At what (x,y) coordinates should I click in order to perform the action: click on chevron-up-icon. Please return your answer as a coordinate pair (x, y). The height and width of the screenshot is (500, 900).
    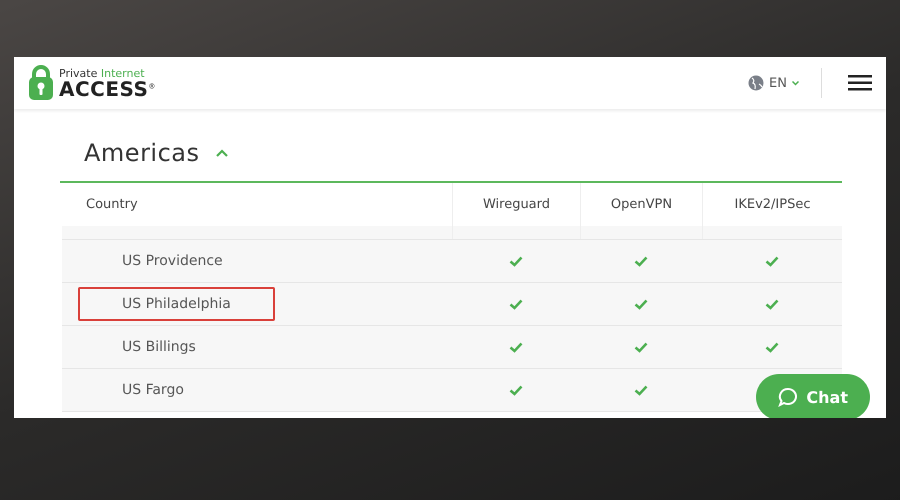
    Looking at the image, I should click on (222, 153).